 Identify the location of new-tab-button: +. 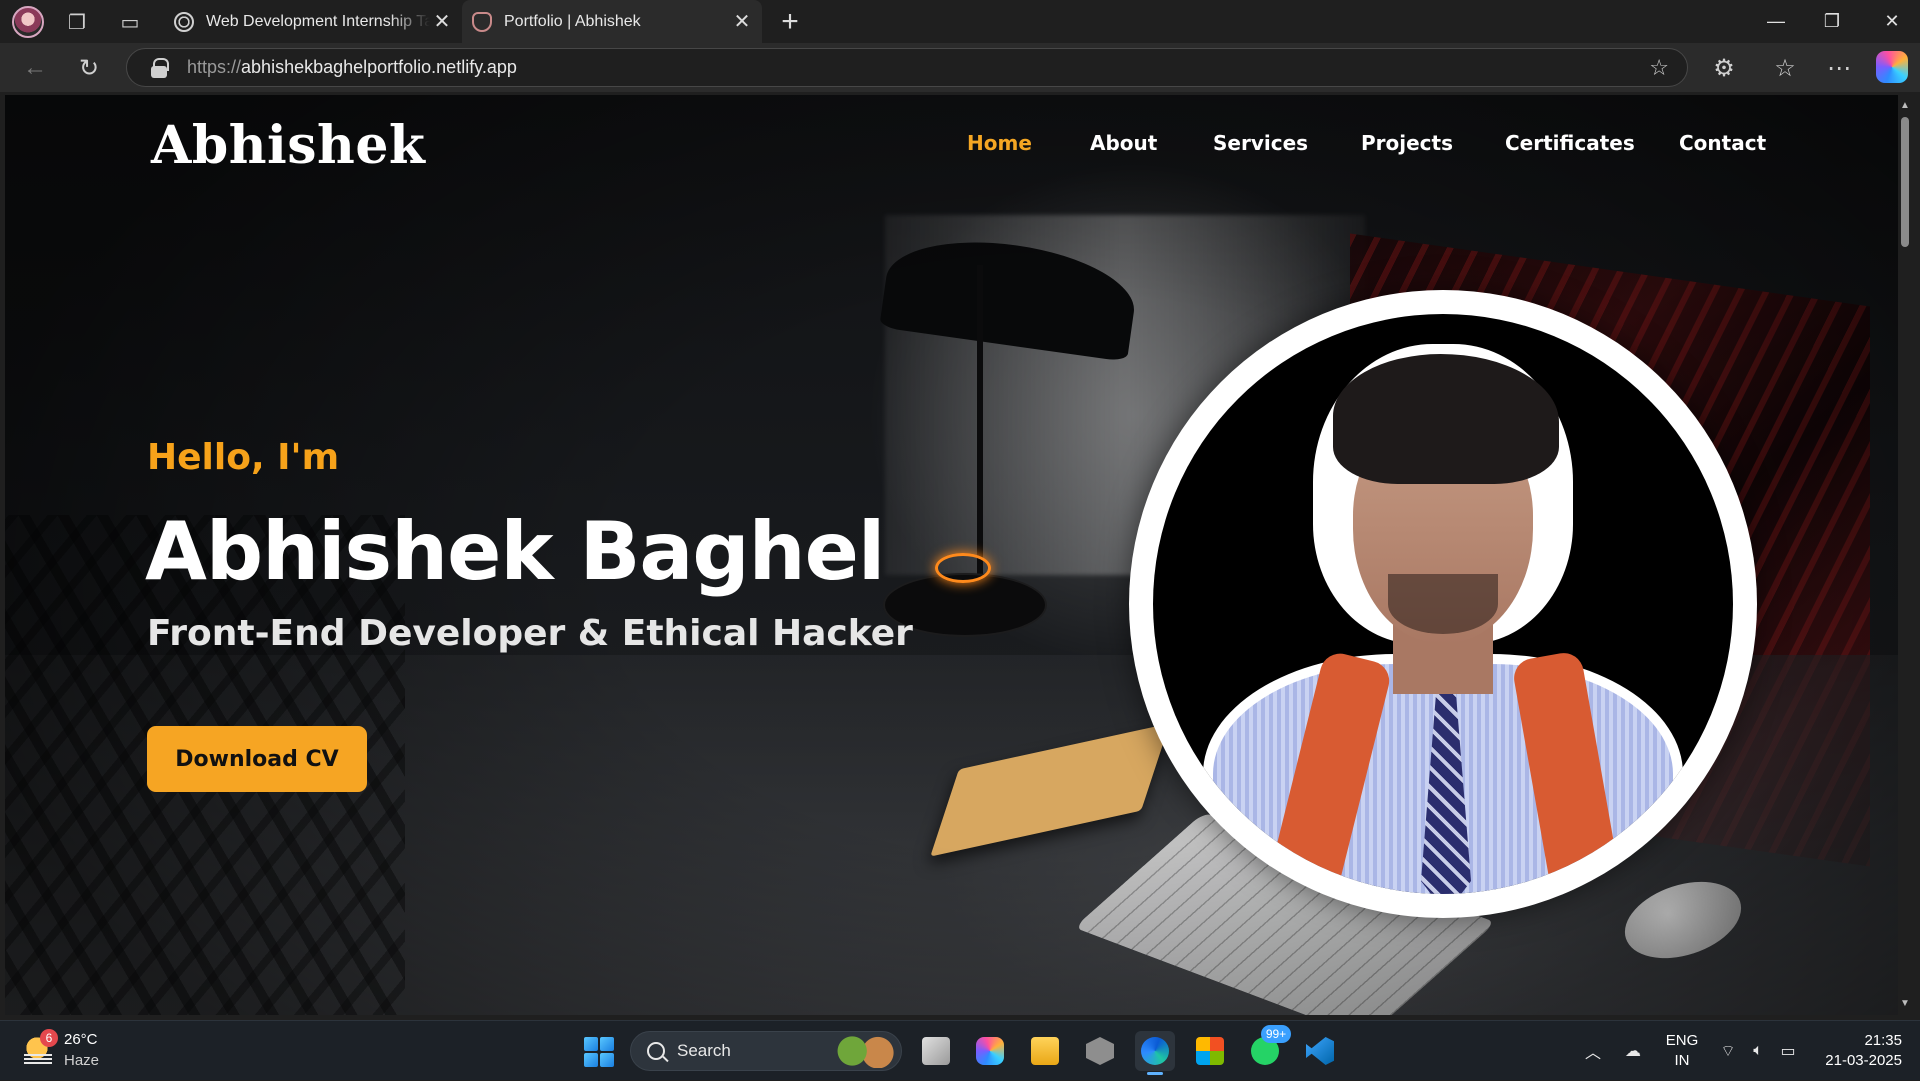
(790, 21).